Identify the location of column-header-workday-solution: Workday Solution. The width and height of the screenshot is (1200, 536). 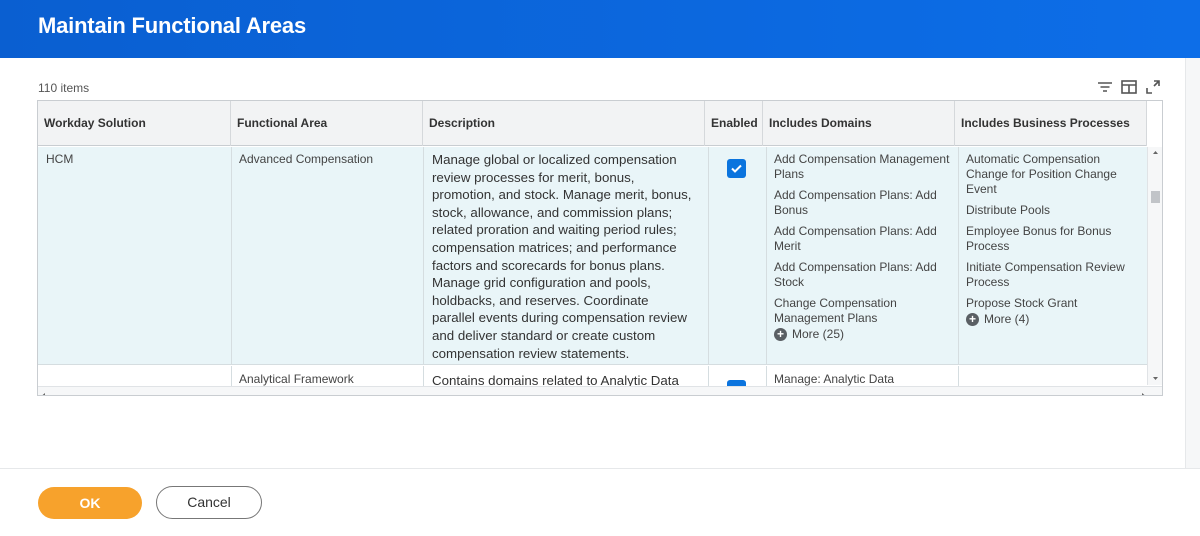
(134, 123).